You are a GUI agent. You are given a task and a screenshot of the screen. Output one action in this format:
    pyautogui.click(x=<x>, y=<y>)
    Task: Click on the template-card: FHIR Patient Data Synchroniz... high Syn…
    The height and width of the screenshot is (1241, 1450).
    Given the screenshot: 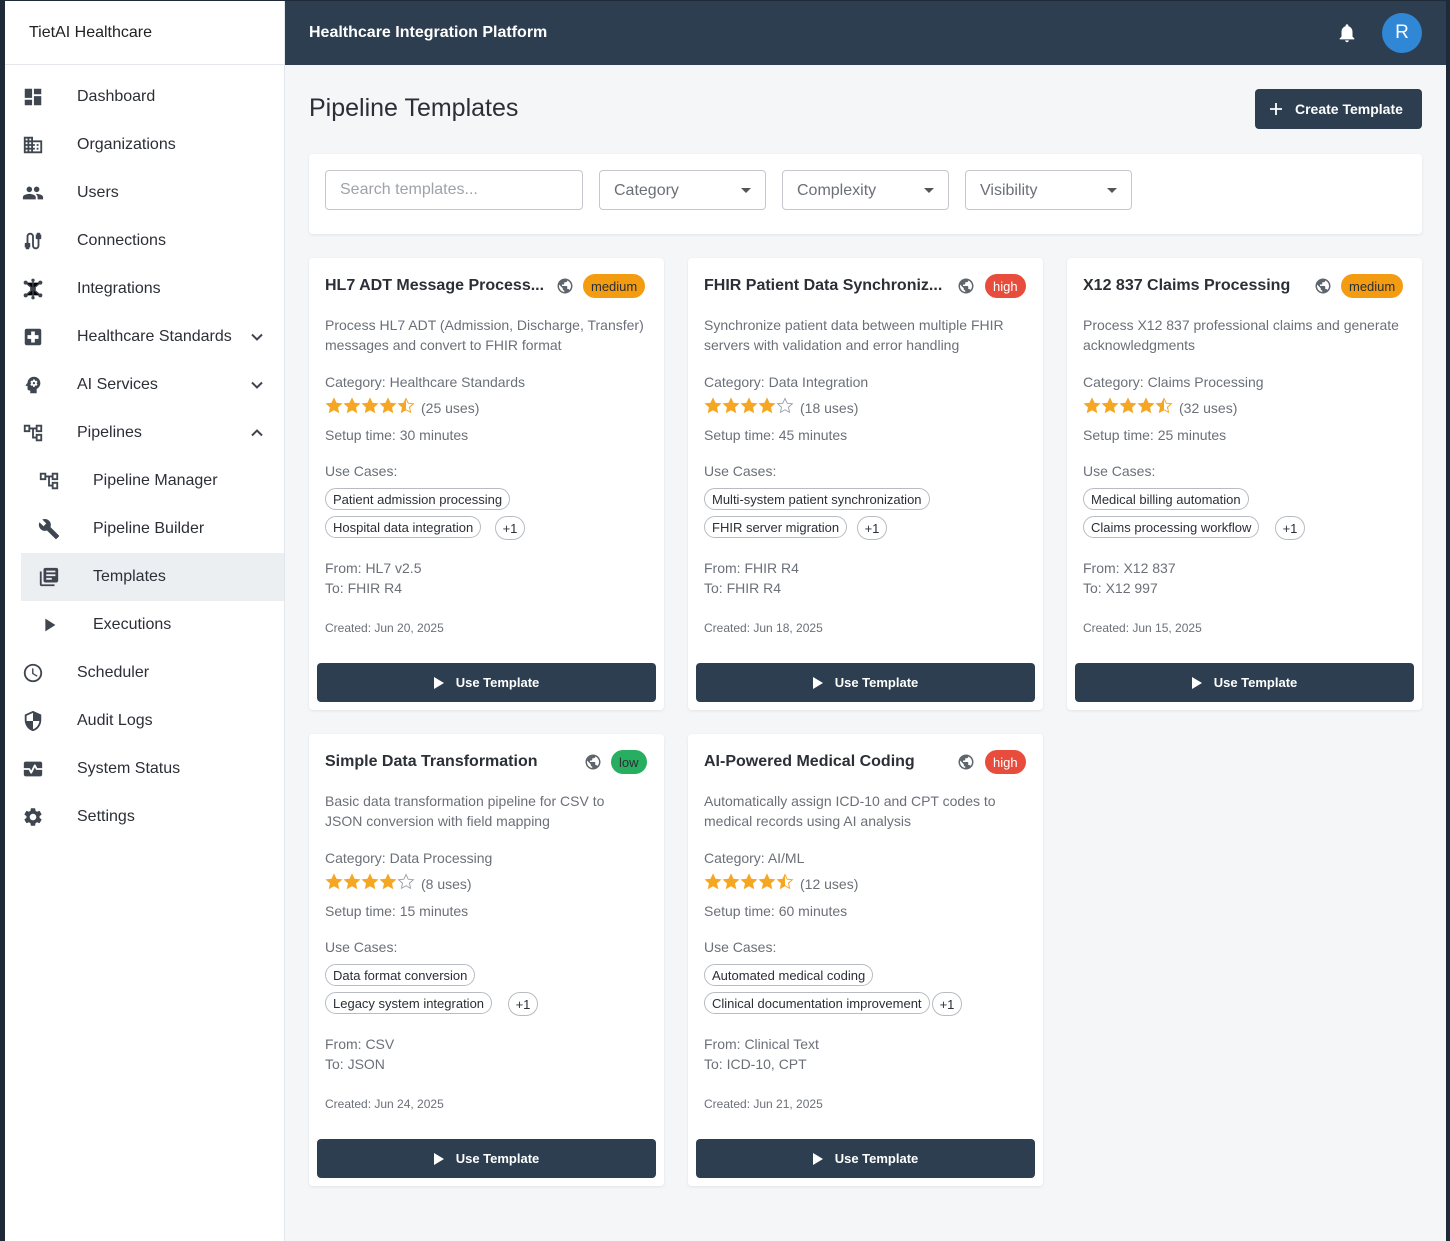 What is the action you would take?
    pyautogui.click(x=865, y=484)
    